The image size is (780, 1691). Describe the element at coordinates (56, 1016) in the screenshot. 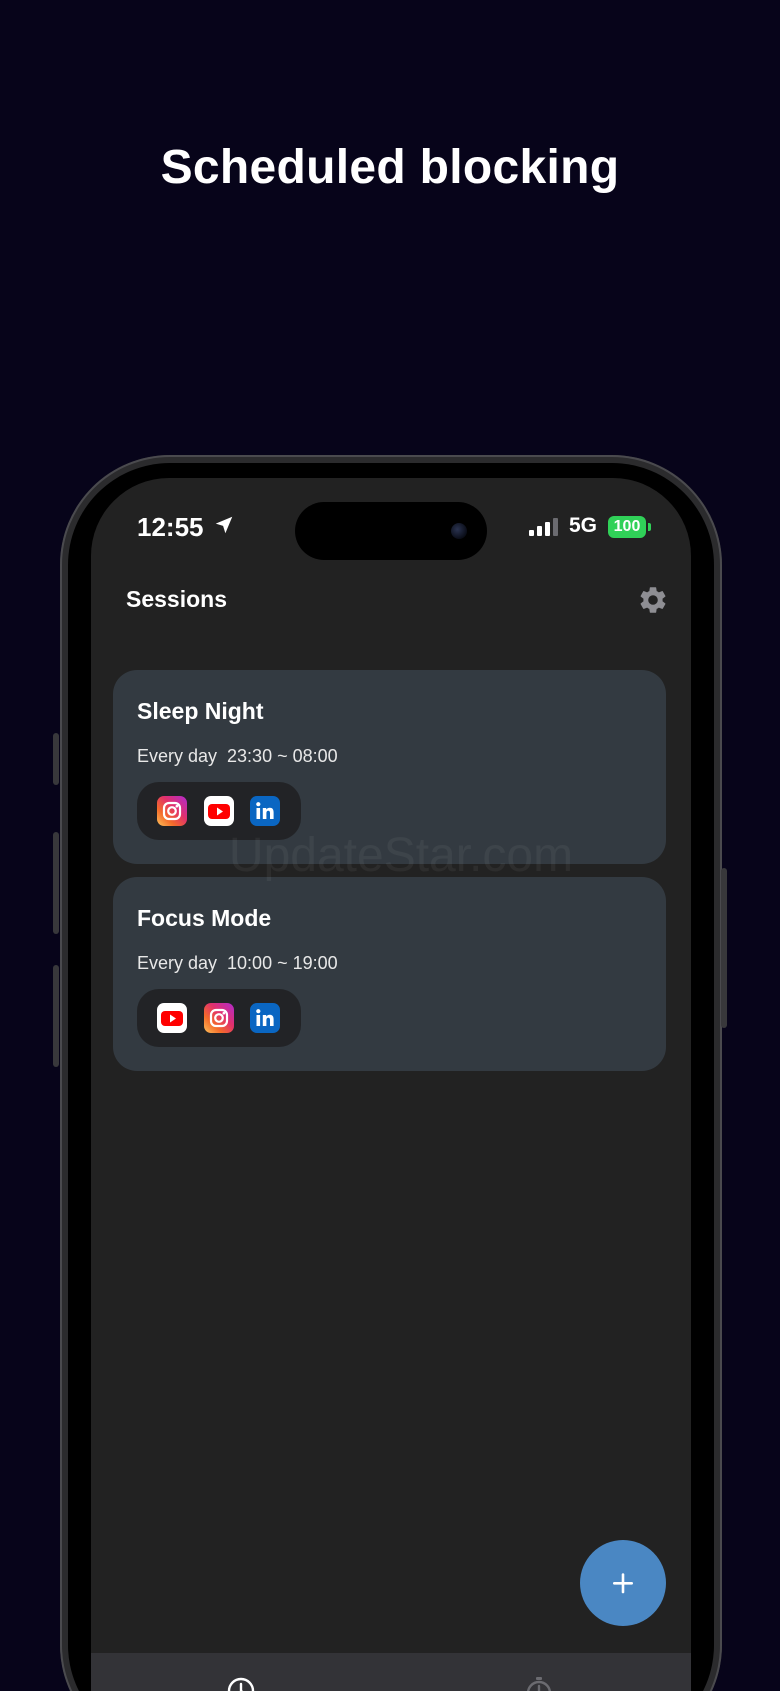

I see `volume-down-button` at that location.